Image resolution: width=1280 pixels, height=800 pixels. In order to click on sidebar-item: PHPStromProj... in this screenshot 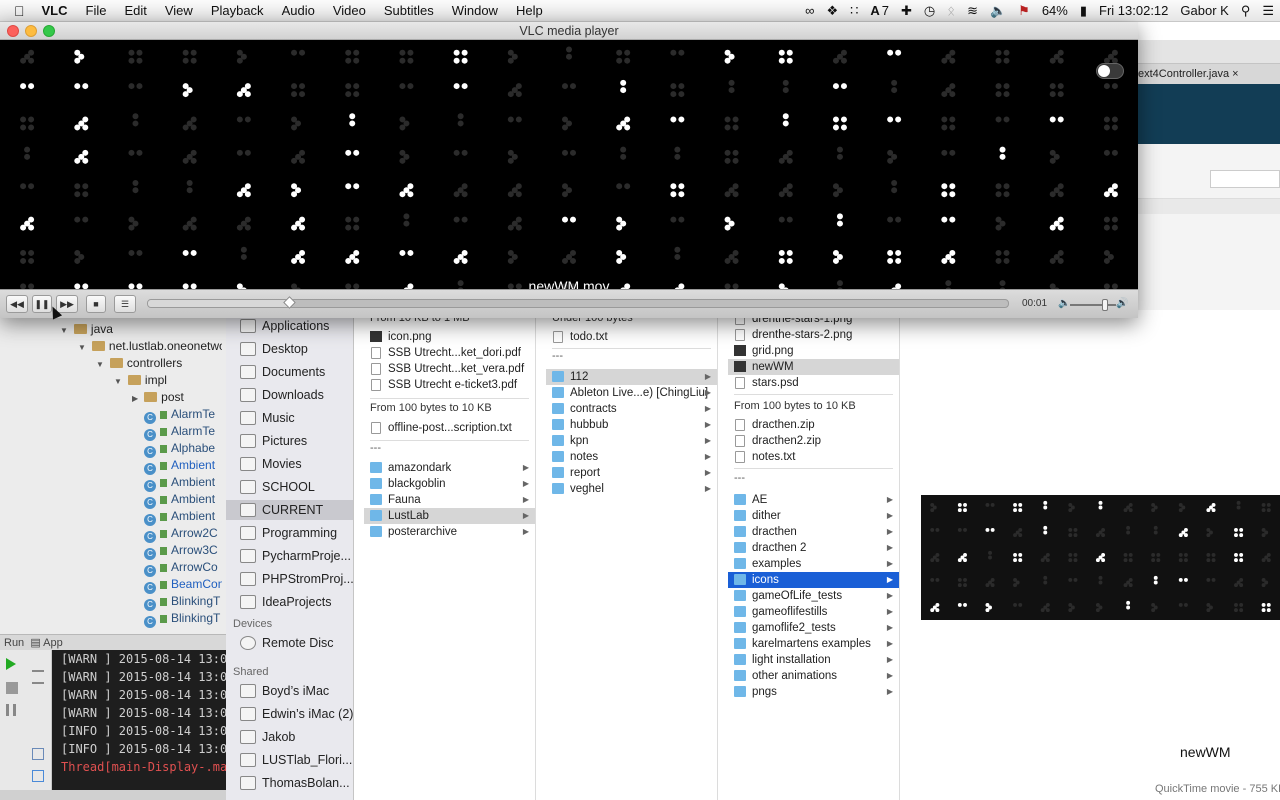, I will do `click(289, 579)`.